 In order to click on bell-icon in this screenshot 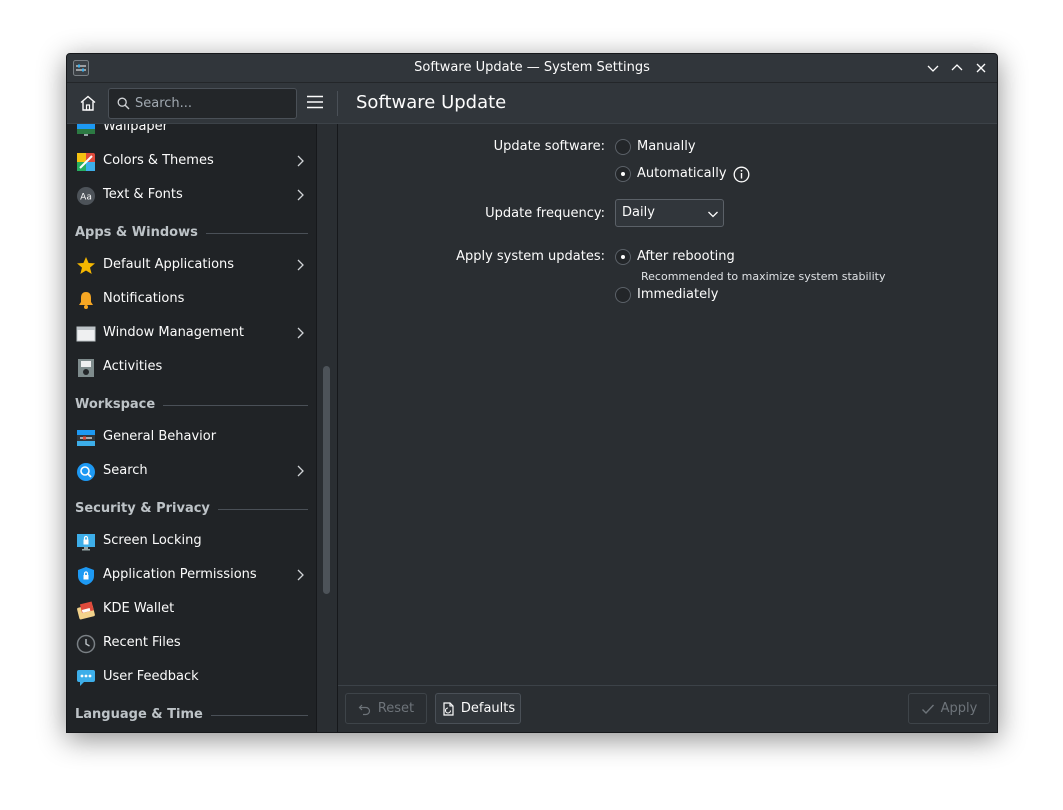, I will do `click(86, 300)`.